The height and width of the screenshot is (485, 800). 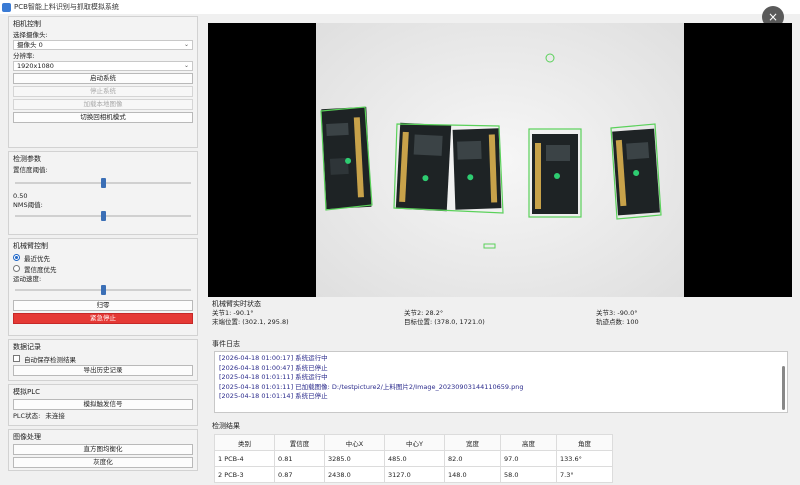 What do you see at coordinates (35, 66) in the screenshot?
I see `resolution-select-value: 1920x1080` at bounding box center [35, 66].